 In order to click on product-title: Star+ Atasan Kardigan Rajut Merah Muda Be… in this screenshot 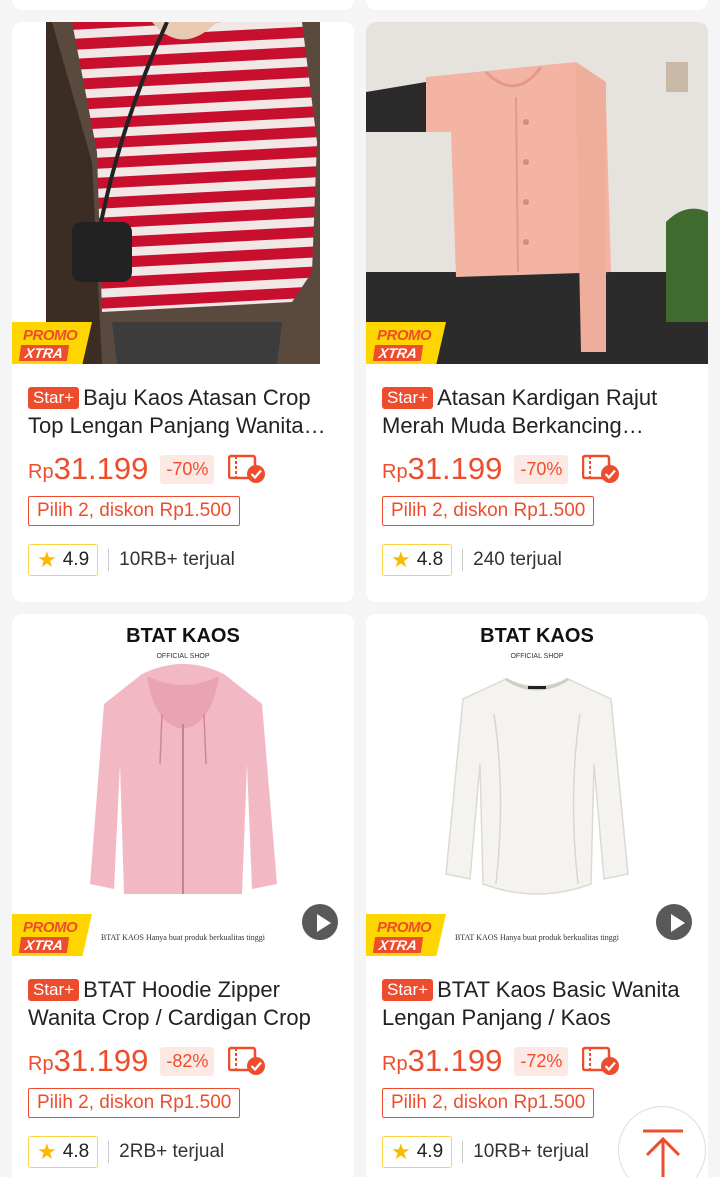, I will do `click(537, 412)`.